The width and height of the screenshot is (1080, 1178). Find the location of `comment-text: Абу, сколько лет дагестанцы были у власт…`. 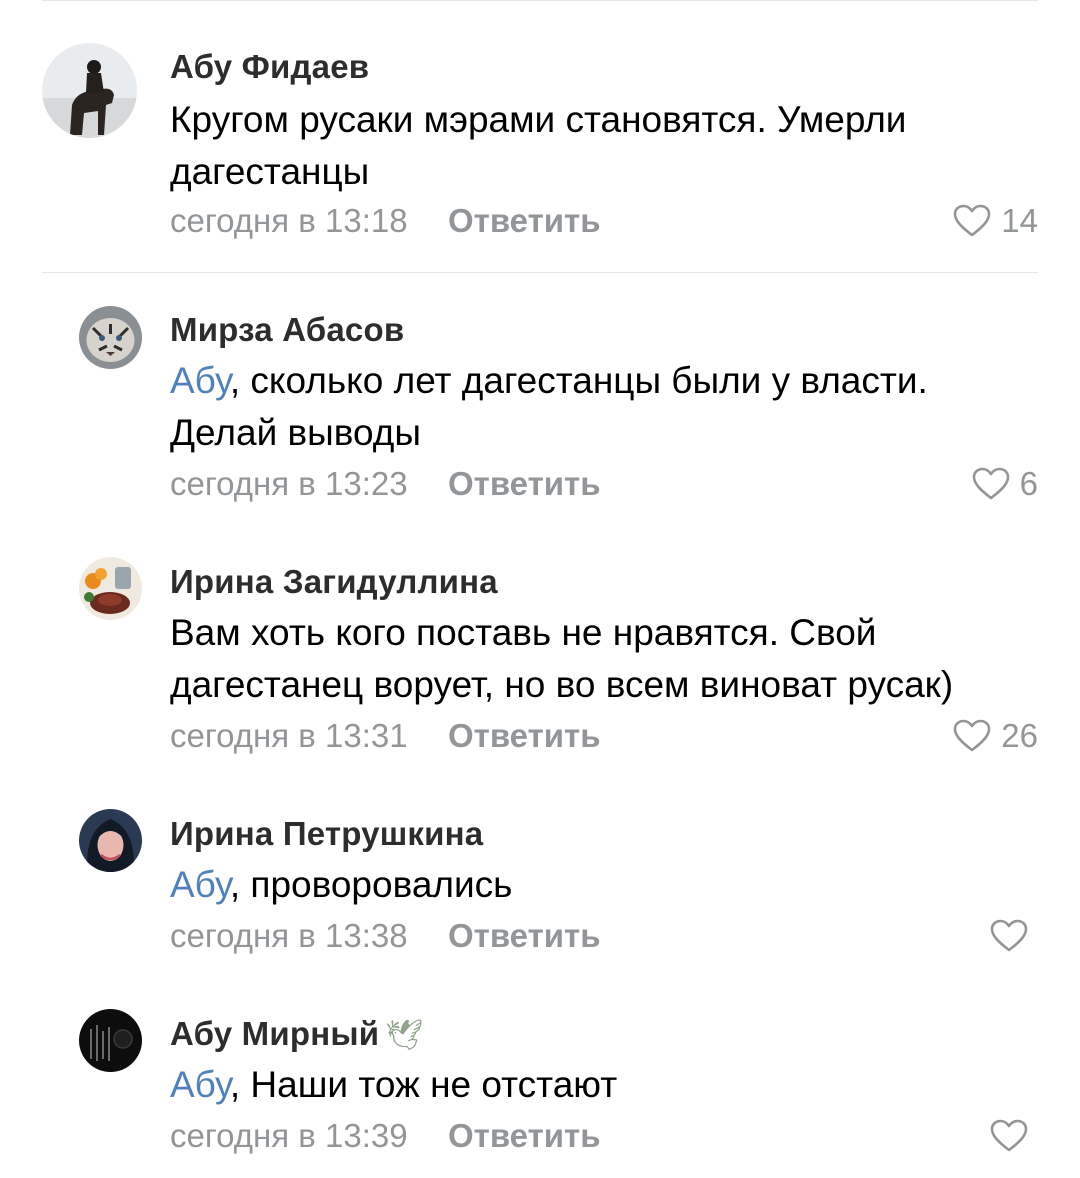

comment-text: Абу, сколько лет дагестанцы были у власт… is located at coordinates (590, 407).